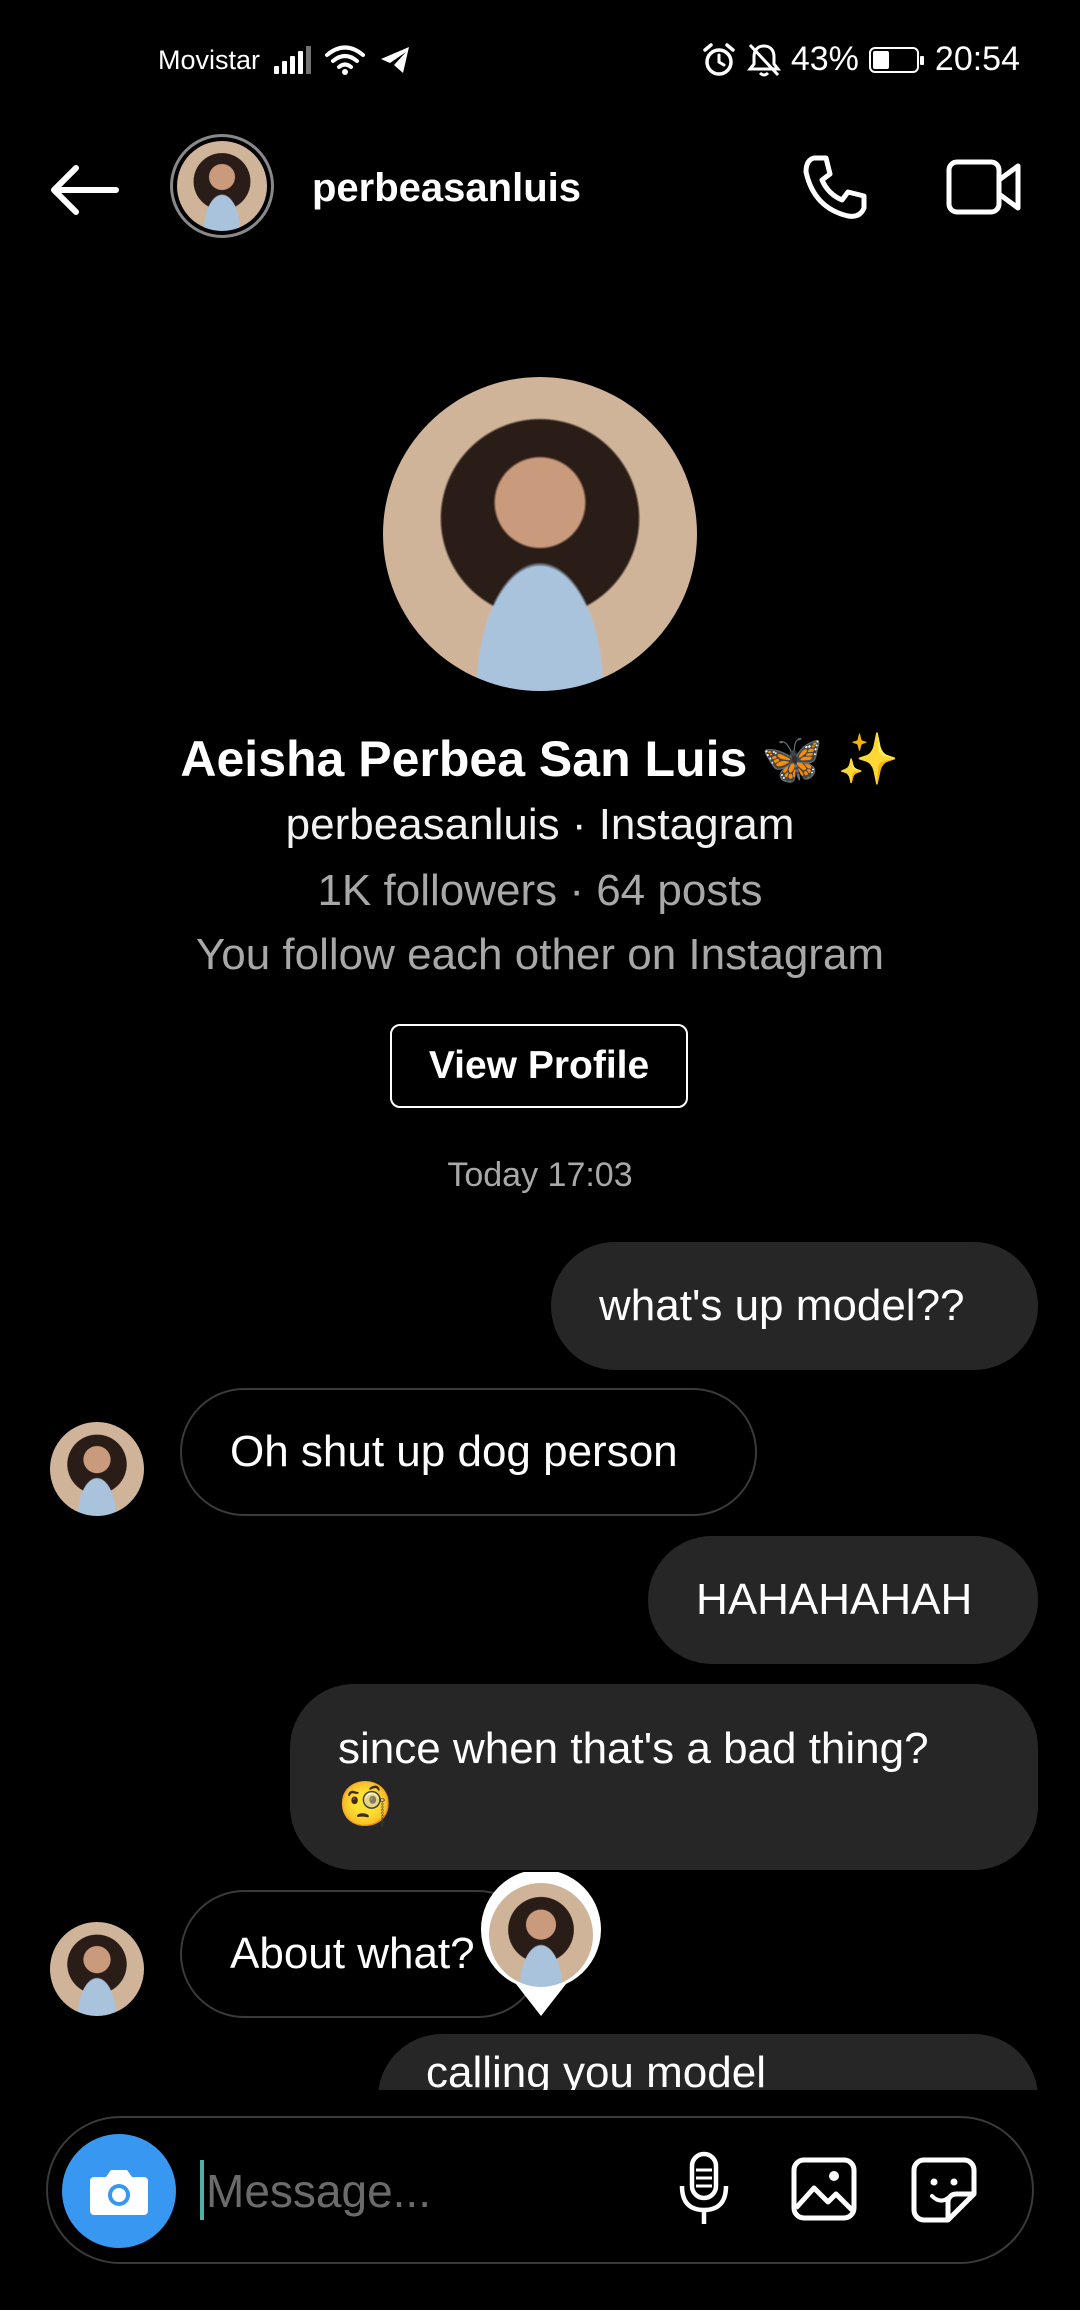 Image resolution: width=1080 pixels, height=2310 pixels. I want to click on microphone-icon, so click(704, 2190).